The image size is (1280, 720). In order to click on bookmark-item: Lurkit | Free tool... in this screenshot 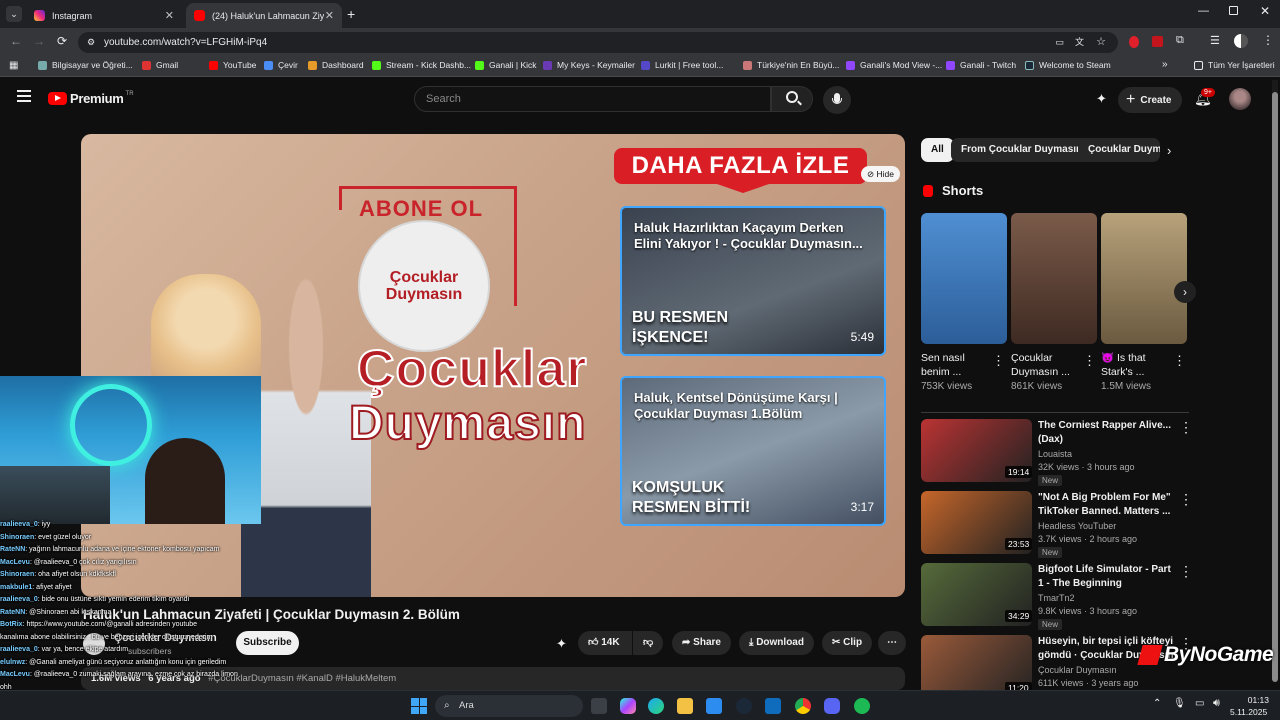, I will do `click(682, 65)`.